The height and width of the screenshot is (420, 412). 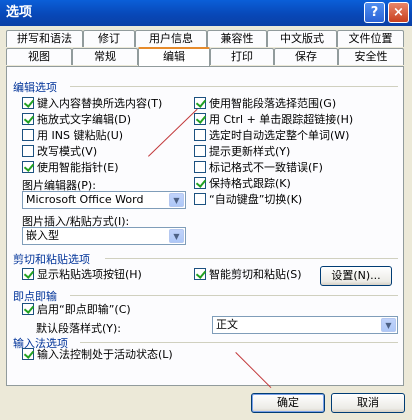 What do you see at coordinates (258, 168) in the screenshot?
I see `checkbox-mark-format-errors: 标记格式不一致错误(F)` at bounding box center [258, 168].